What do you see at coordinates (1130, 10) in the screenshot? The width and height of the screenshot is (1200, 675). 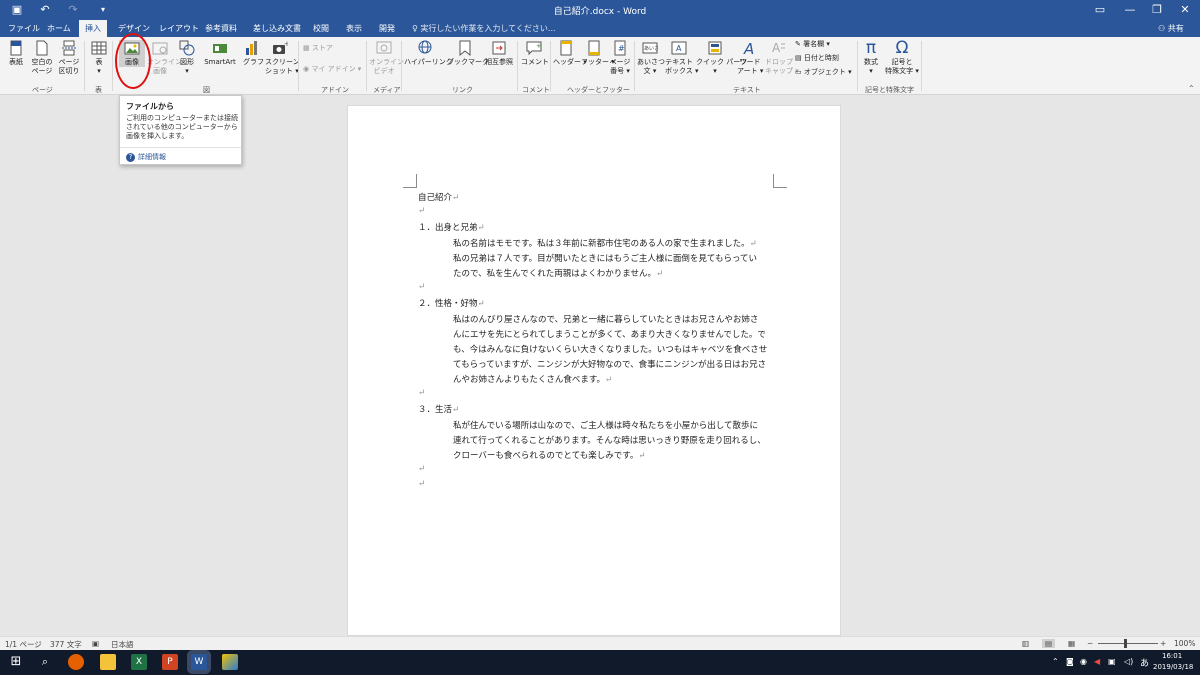 I see `minimize-button: —` at bounding box center [1130, 10].